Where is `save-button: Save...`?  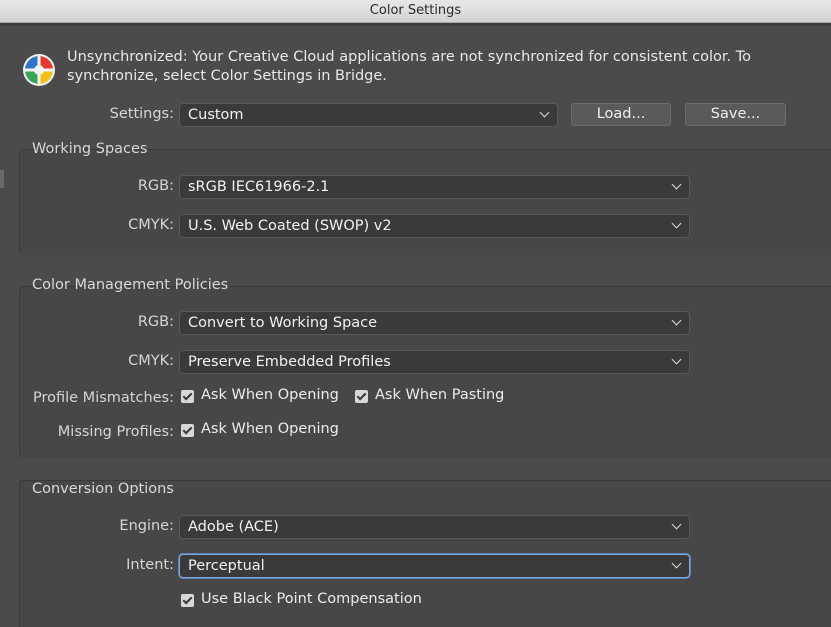 save-button: Save... is located at coordinates (735, 114).